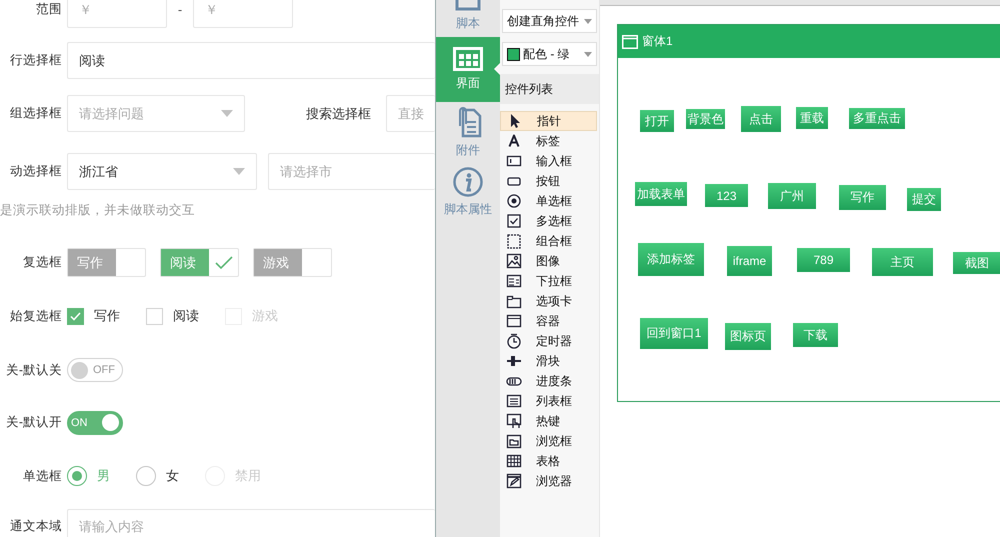 The image size is (1000, 537). What do you see at coordinates (671, 259) in the screenshot?
I see `canvas-button: 添加标签` at bounding box center [671, 259].